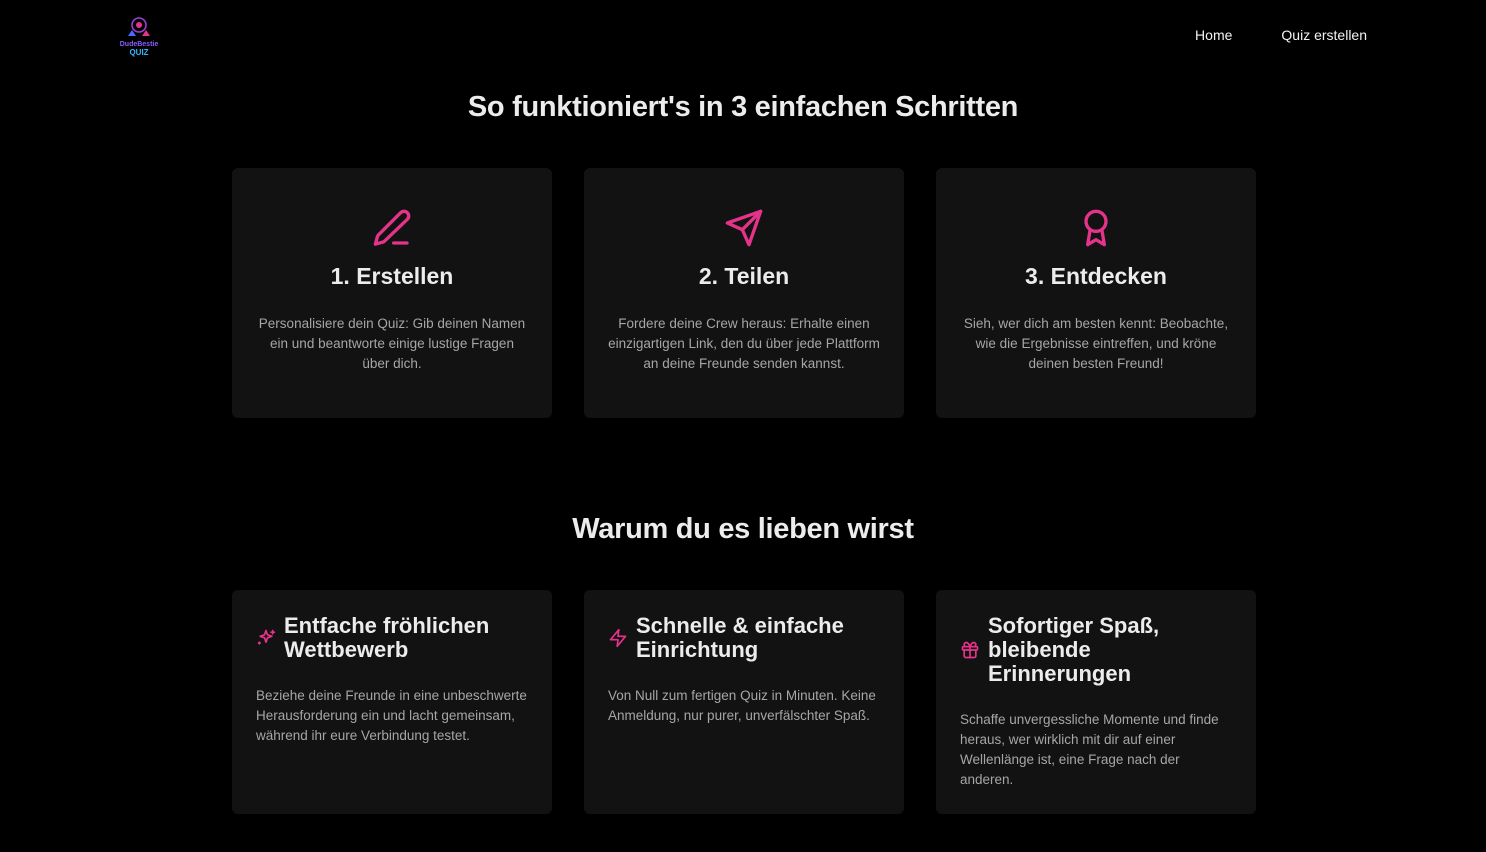  What do you see at coordinates (138, 52) in the screenshot?
I see `logo-bottom-text: QUIZ` at bounding box center [138, 52].